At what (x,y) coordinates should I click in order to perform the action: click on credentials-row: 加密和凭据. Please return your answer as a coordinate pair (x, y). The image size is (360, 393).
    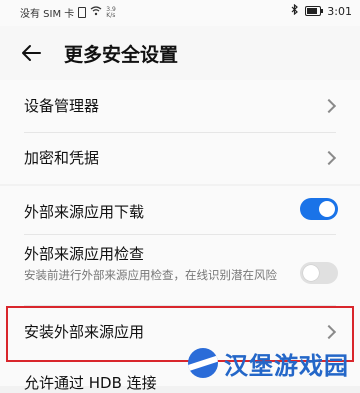
    Looking at the image, I should click on (180, 158).